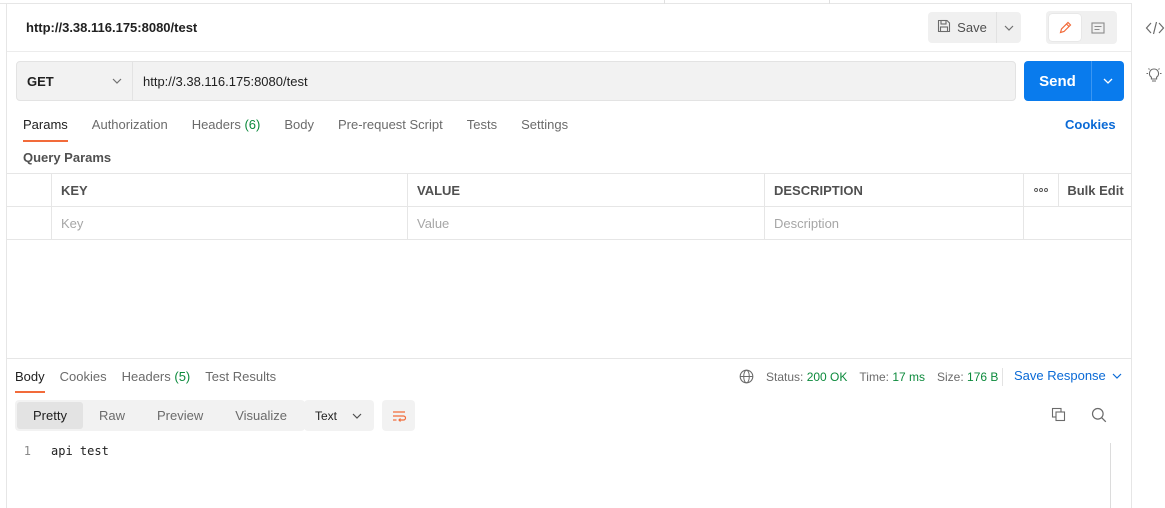 This screenshot has width=1165, height=508. Describe the element at coordinates (252, 124) in the screenshot. I see `headers-count: (6)` at that location.